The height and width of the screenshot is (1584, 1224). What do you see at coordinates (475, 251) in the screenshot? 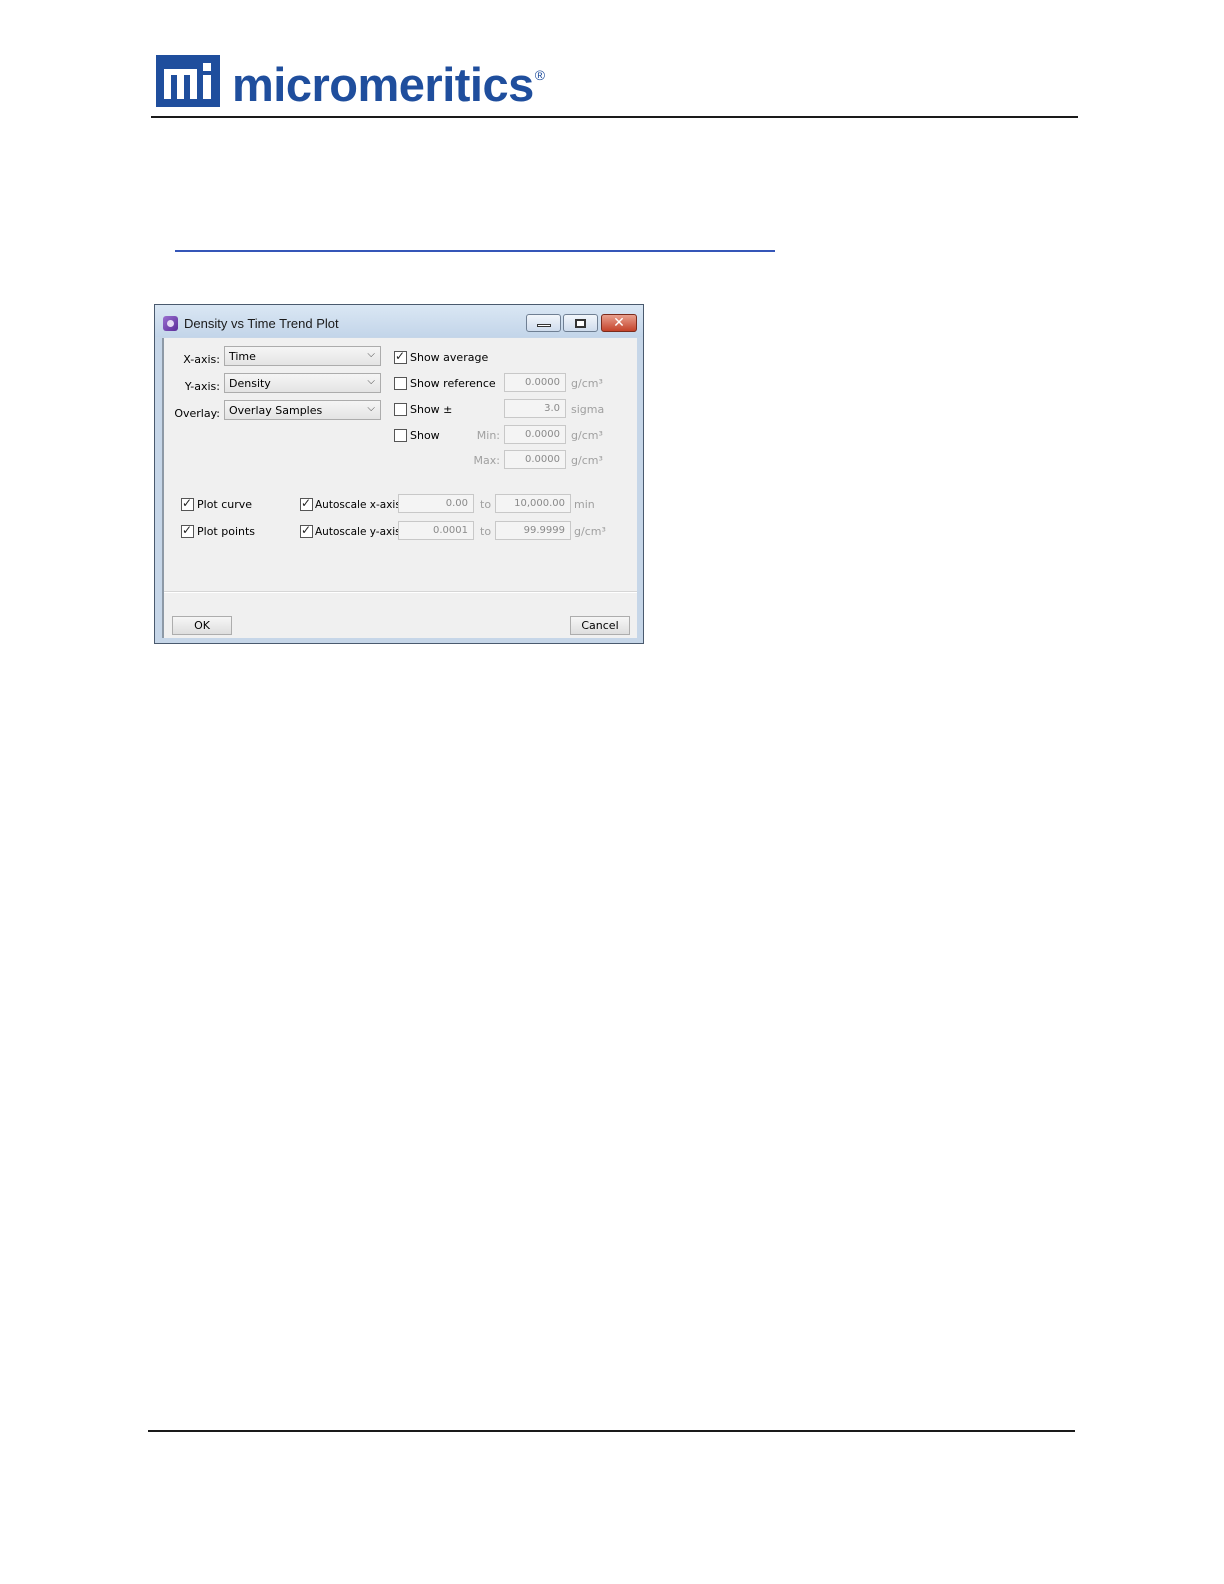
I see `section-rule` at bounding box center [475, 251].